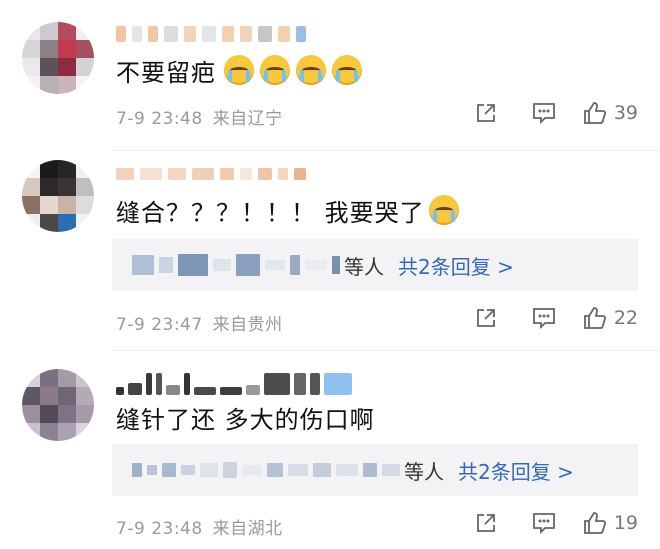 The height and width of the screenshot is (549, 660). I want to click on like-button: 19, so click(610, 523).